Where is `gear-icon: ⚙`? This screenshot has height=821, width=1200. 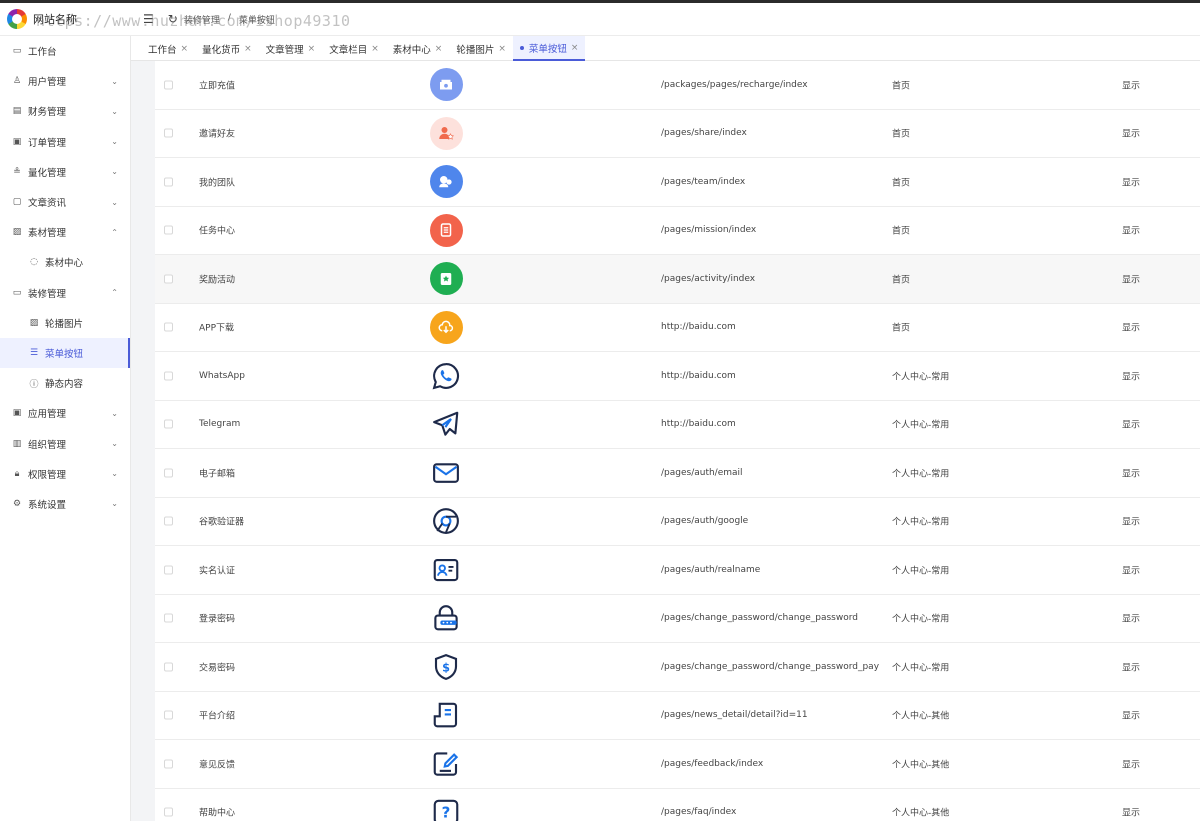 gear-icon: ⚙ is located at coordinates (17, 503).